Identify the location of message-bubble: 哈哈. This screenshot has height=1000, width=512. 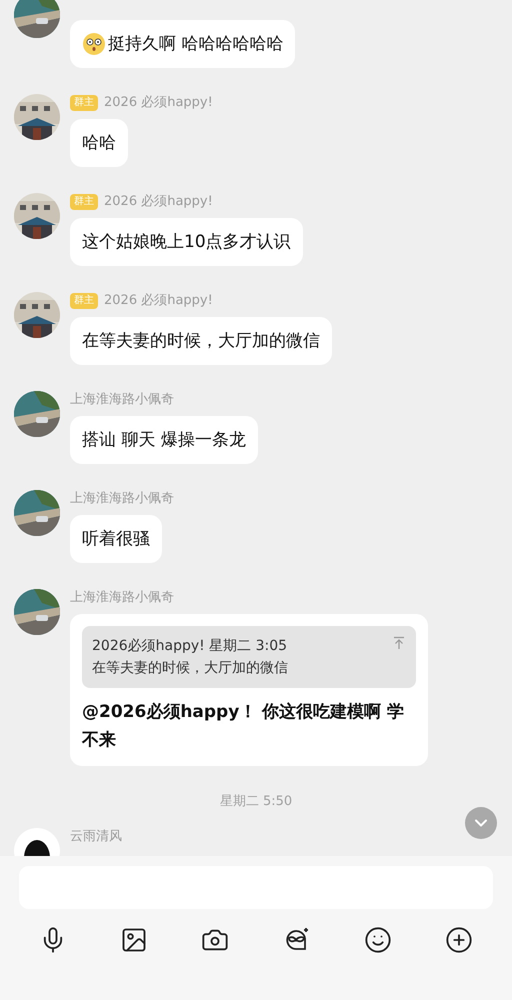
(99, 143).